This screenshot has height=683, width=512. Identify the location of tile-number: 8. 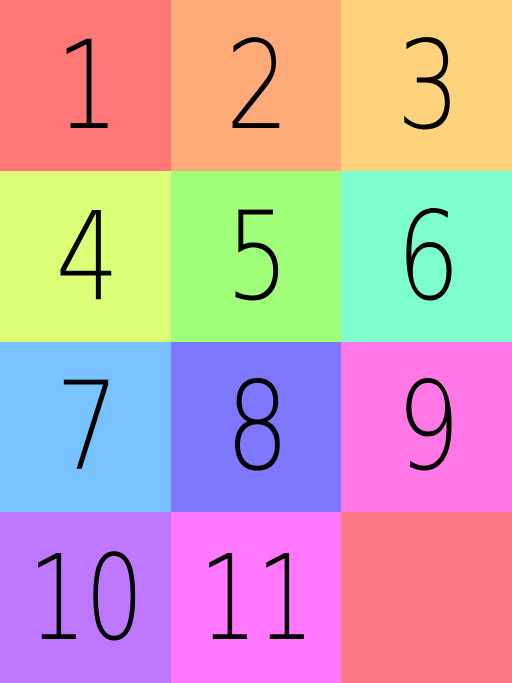
(257, 427).